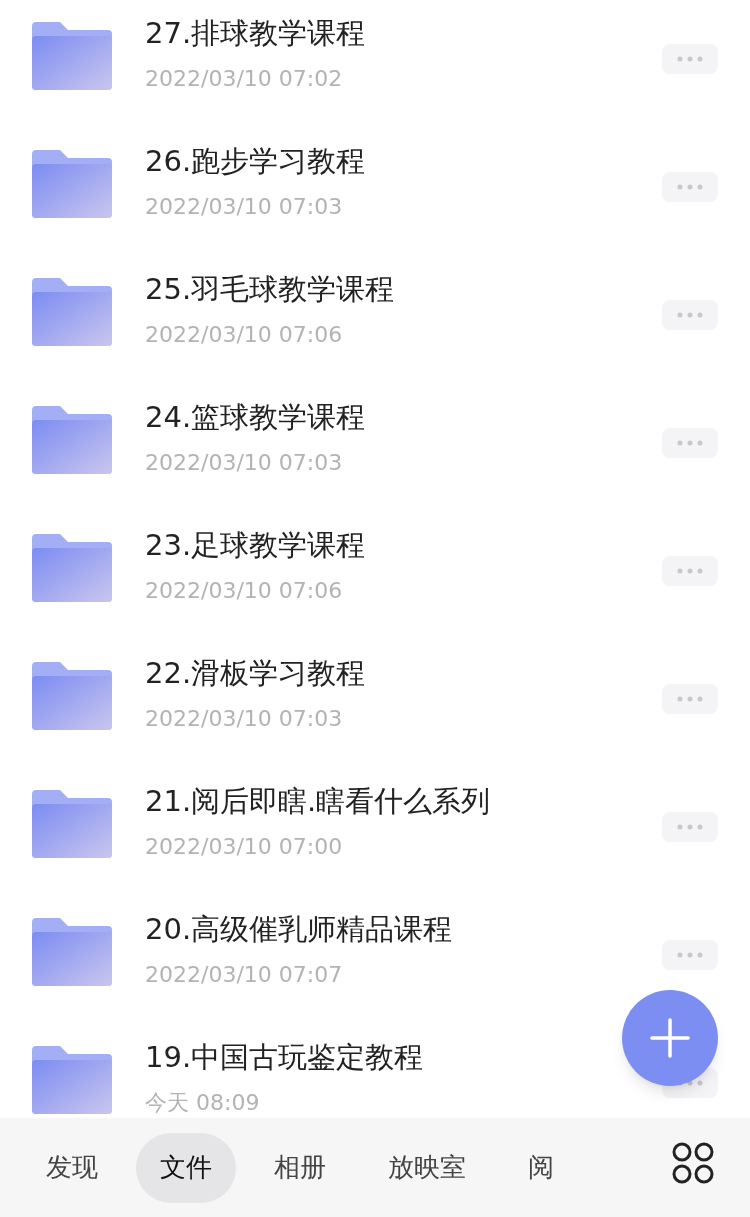  What do you see at coordinates (256, 33) in the screenshot?
I see `folder-name: 27.排球教学课程` at bounding box center [256, 33].